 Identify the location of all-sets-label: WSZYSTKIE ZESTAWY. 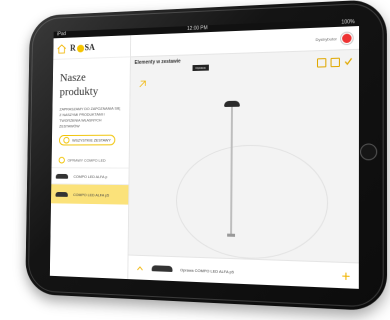
(91, 140).